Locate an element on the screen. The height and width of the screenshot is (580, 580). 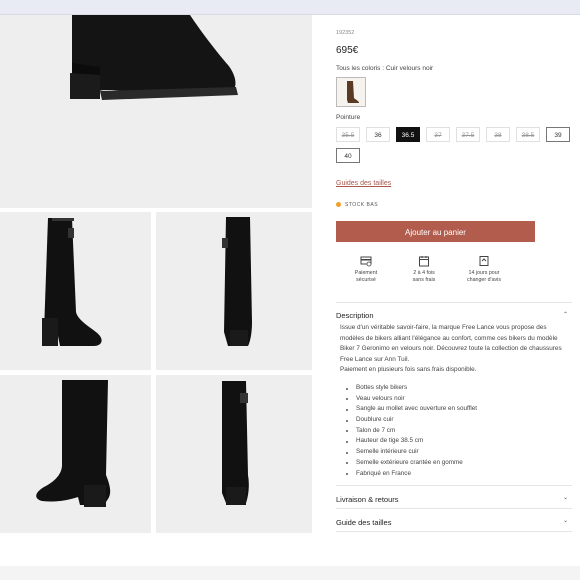
chevron-up-icon: ⌃ is located at coordinates (565, 315).